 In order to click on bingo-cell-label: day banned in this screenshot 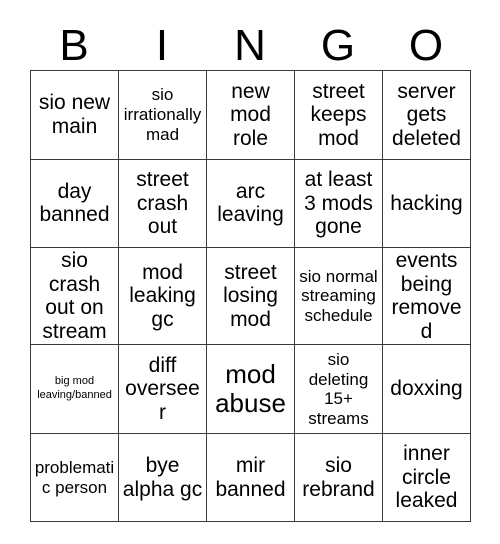, I will do `click(74, 203)`.